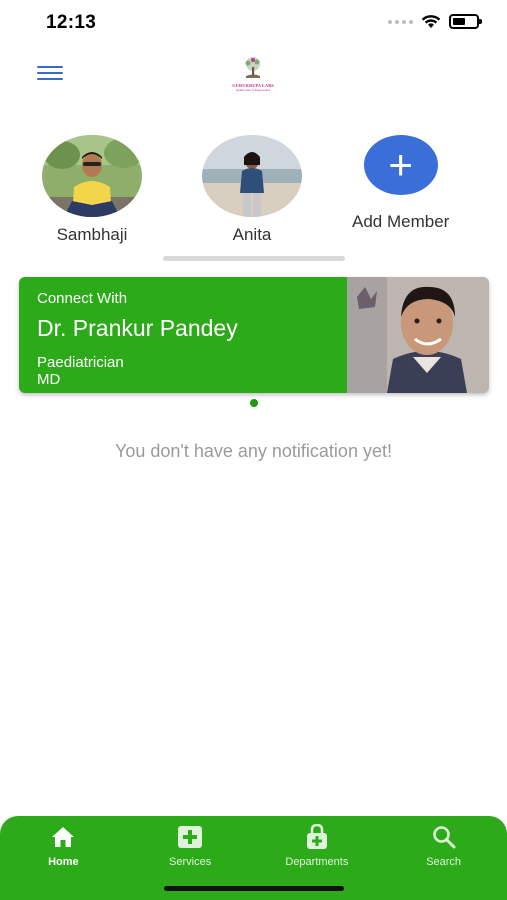 This screenshot has height=900, width=507. What do you see at coordinates (400, 21) in the screenshot?
I see `cellular-signal-icon` at bounding box center [400, 21].